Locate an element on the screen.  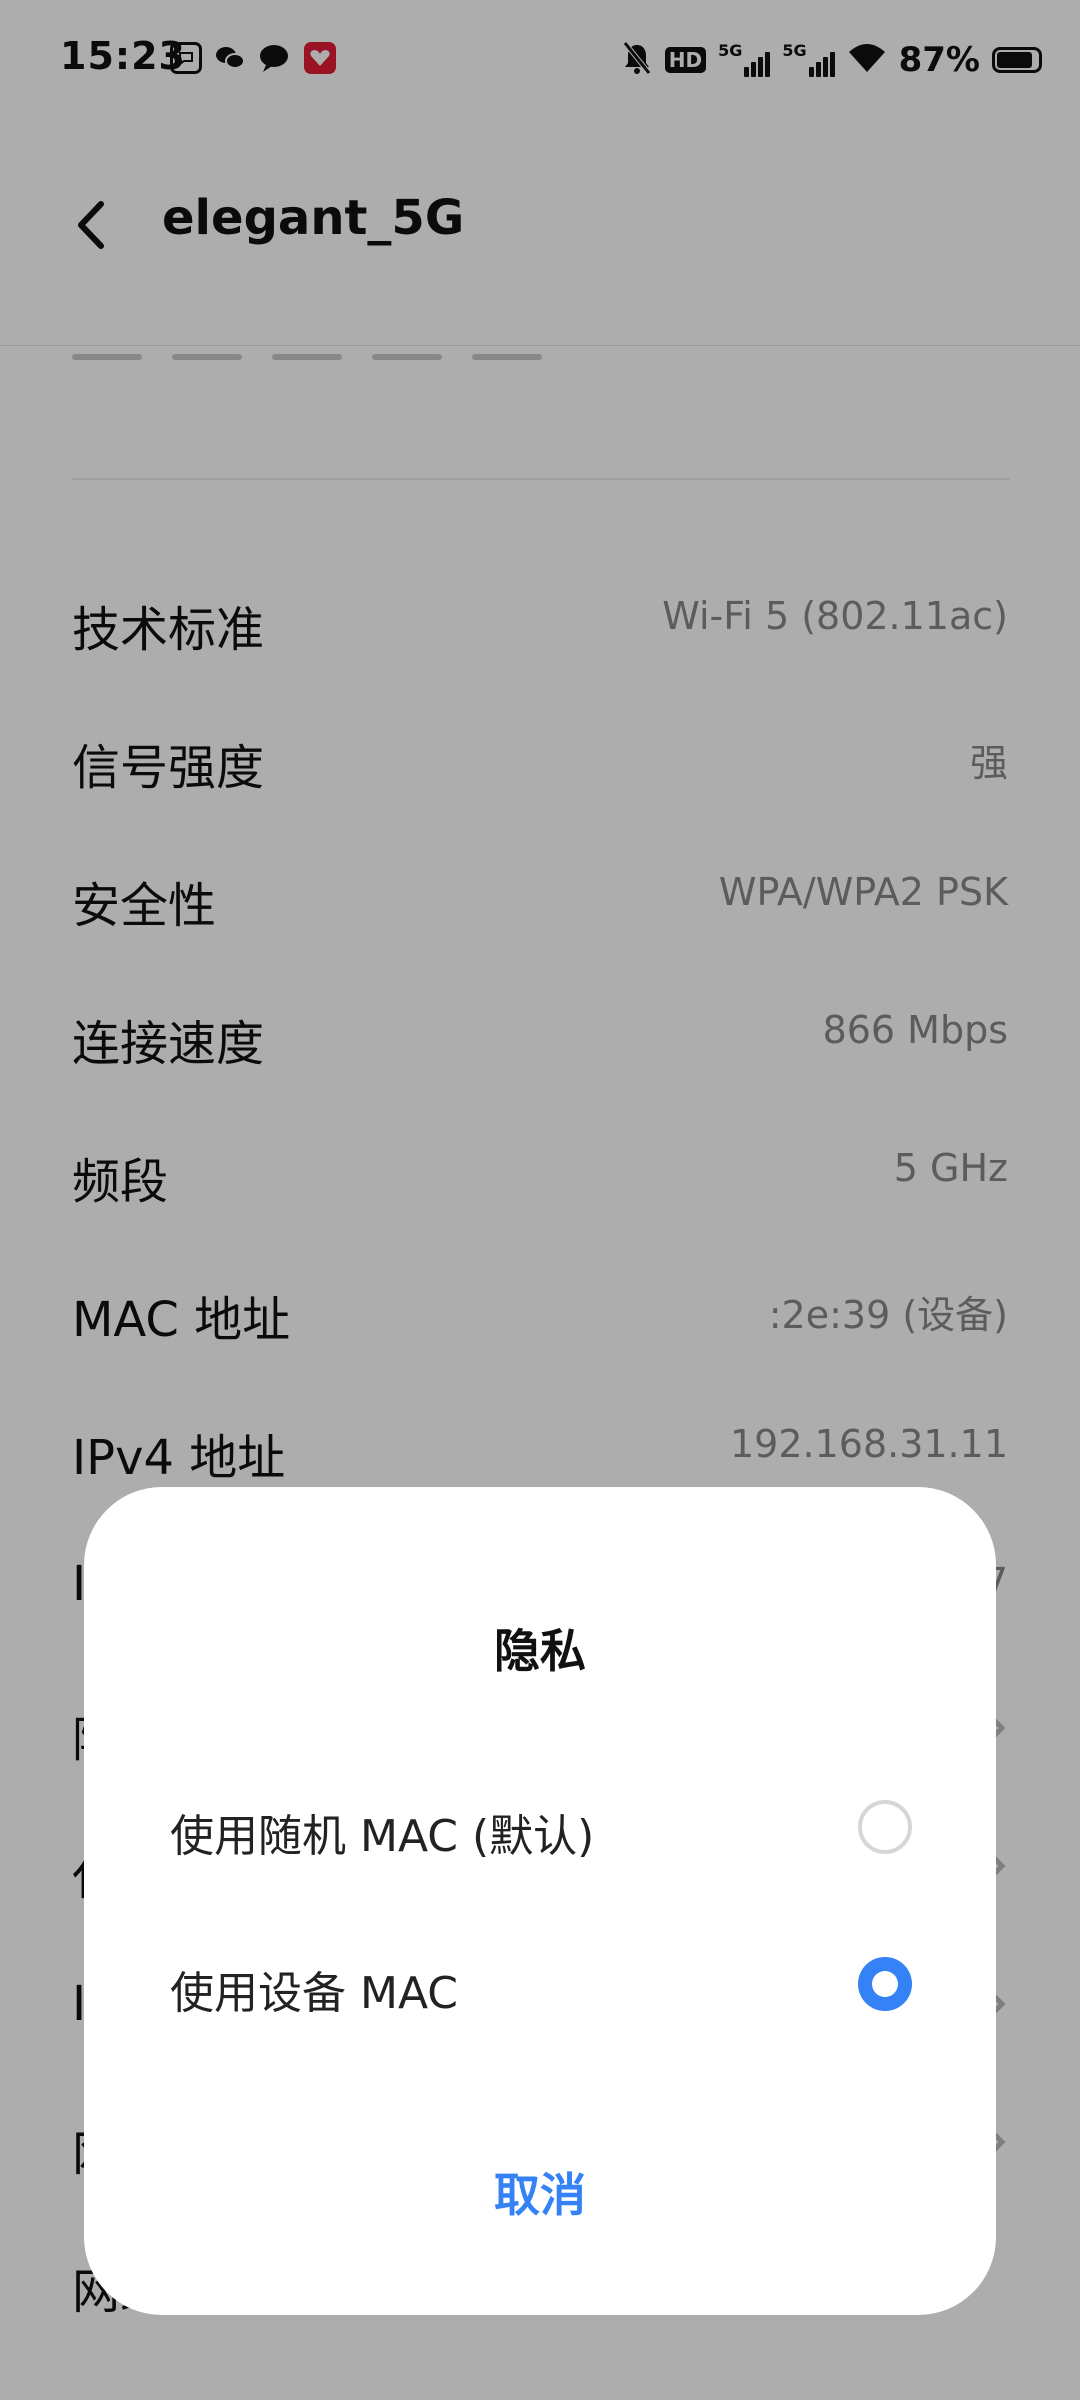
option-label: 使用设备 MAC is located at coordinates (314, 1993).